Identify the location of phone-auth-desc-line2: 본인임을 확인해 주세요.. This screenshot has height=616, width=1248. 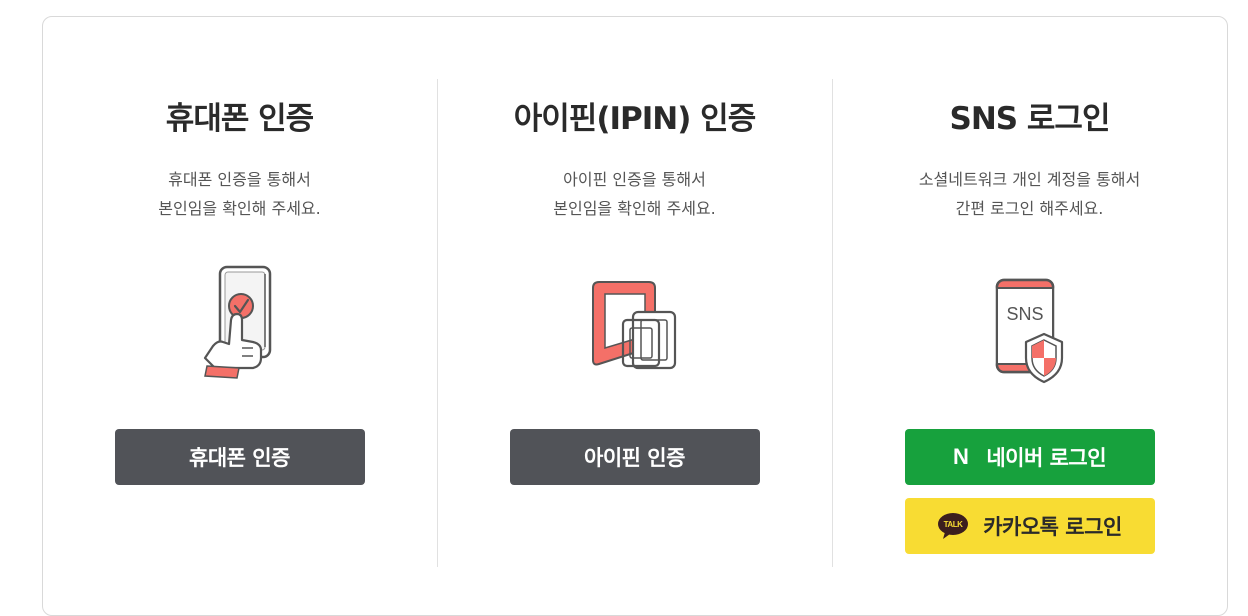
(239, 208).